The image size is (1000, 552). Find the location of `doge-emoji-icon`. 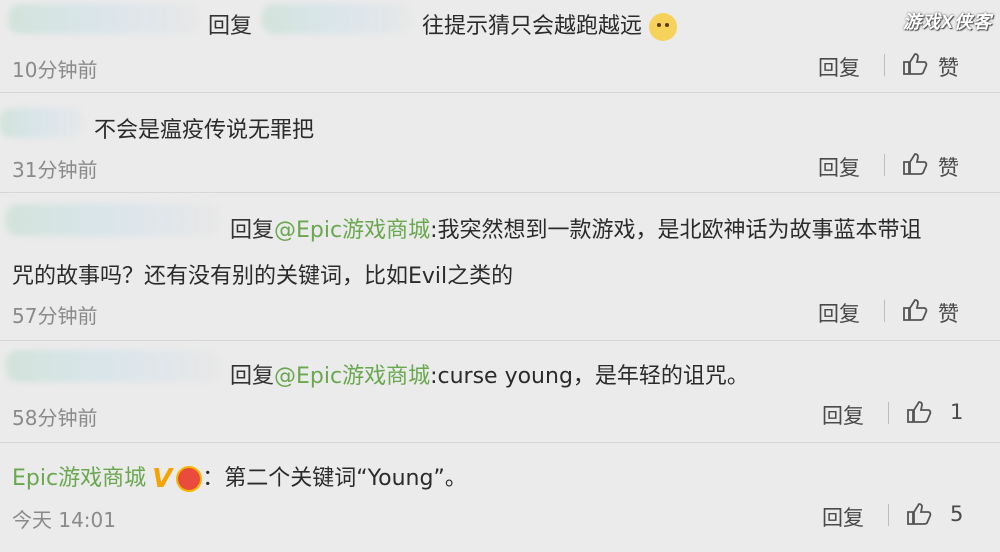

doge-emoji-icon is located at coordinates (663, 27).